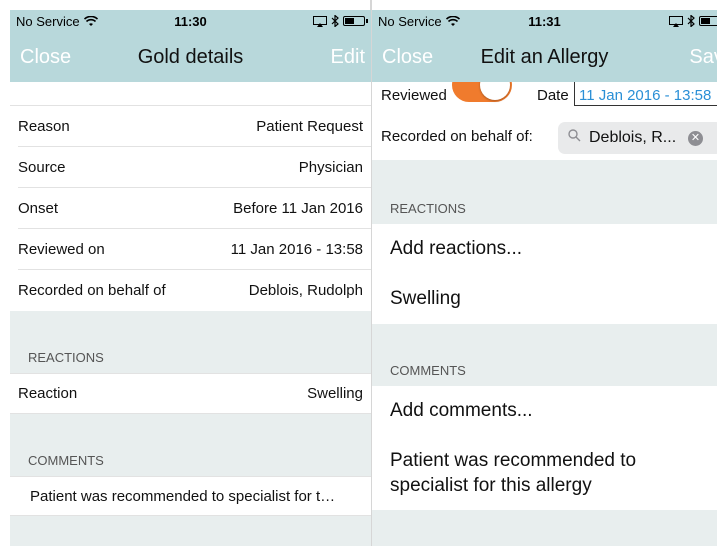 This screenshot has width=717, height=546. I want to click on search-icon, so click(574, 138).